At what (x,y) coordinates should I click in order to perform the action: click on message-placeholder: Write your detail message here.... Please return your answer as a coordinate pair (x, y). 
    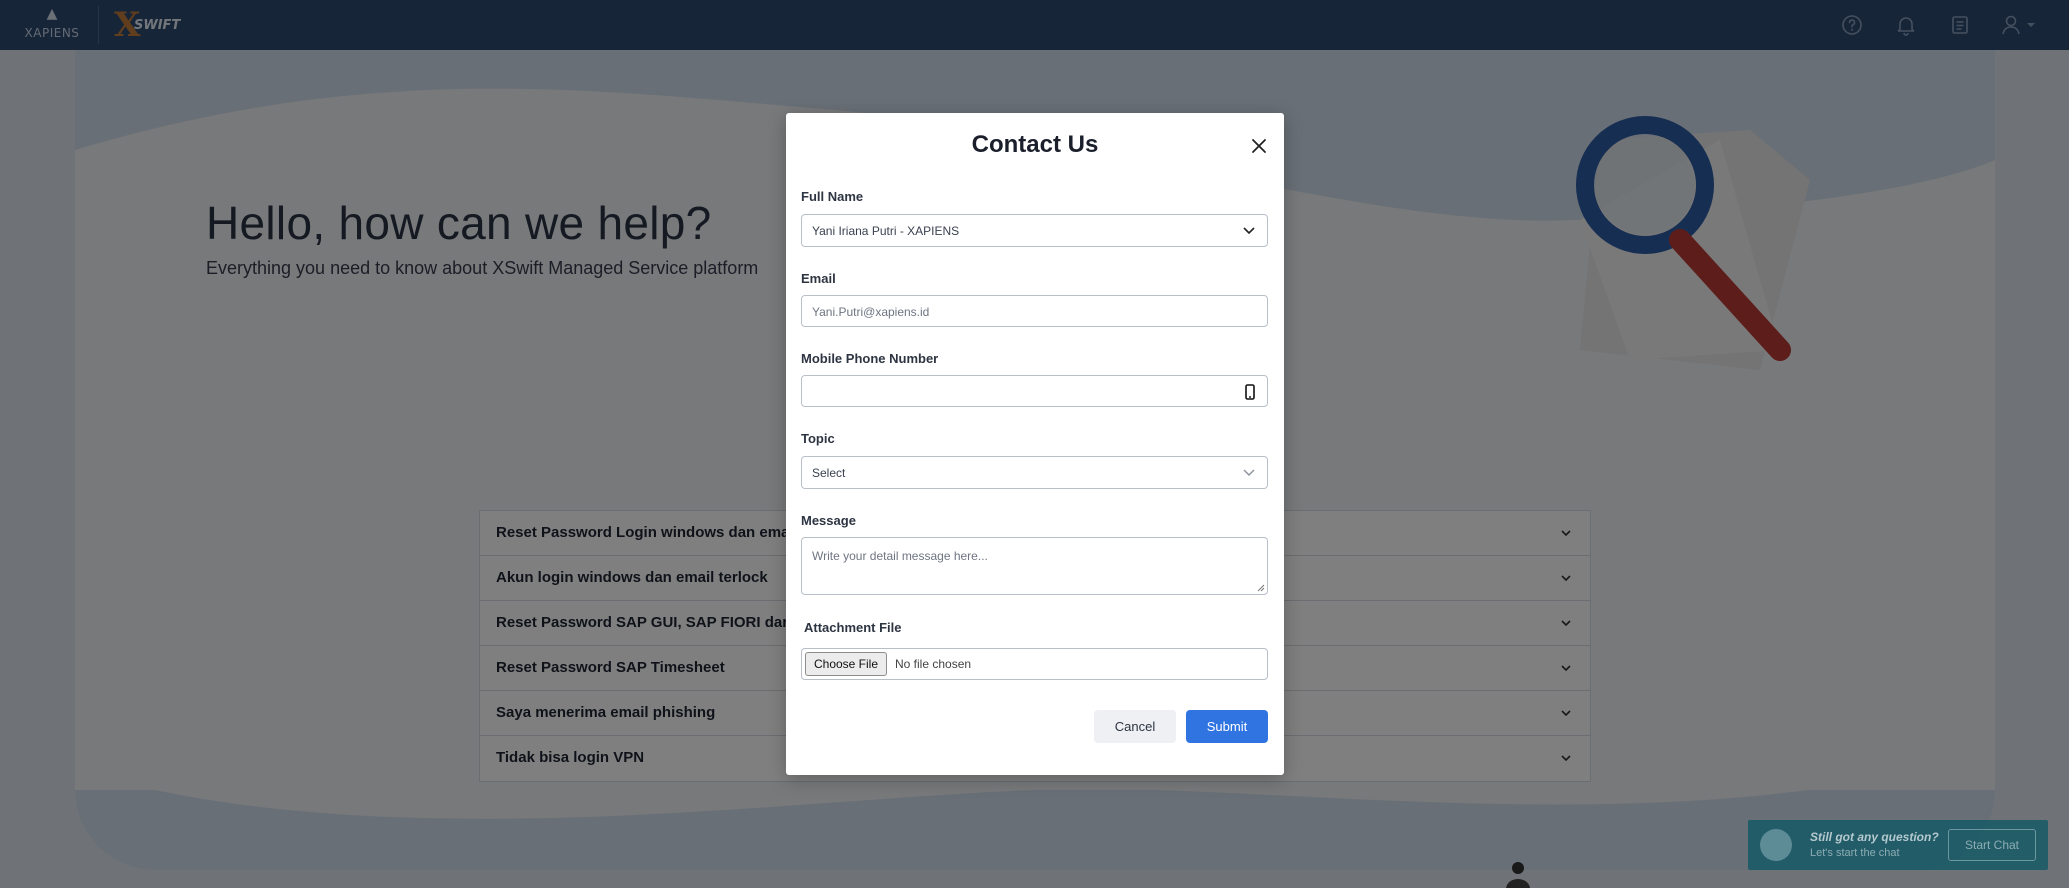
    Looking at the image, I should click on (900, 556).